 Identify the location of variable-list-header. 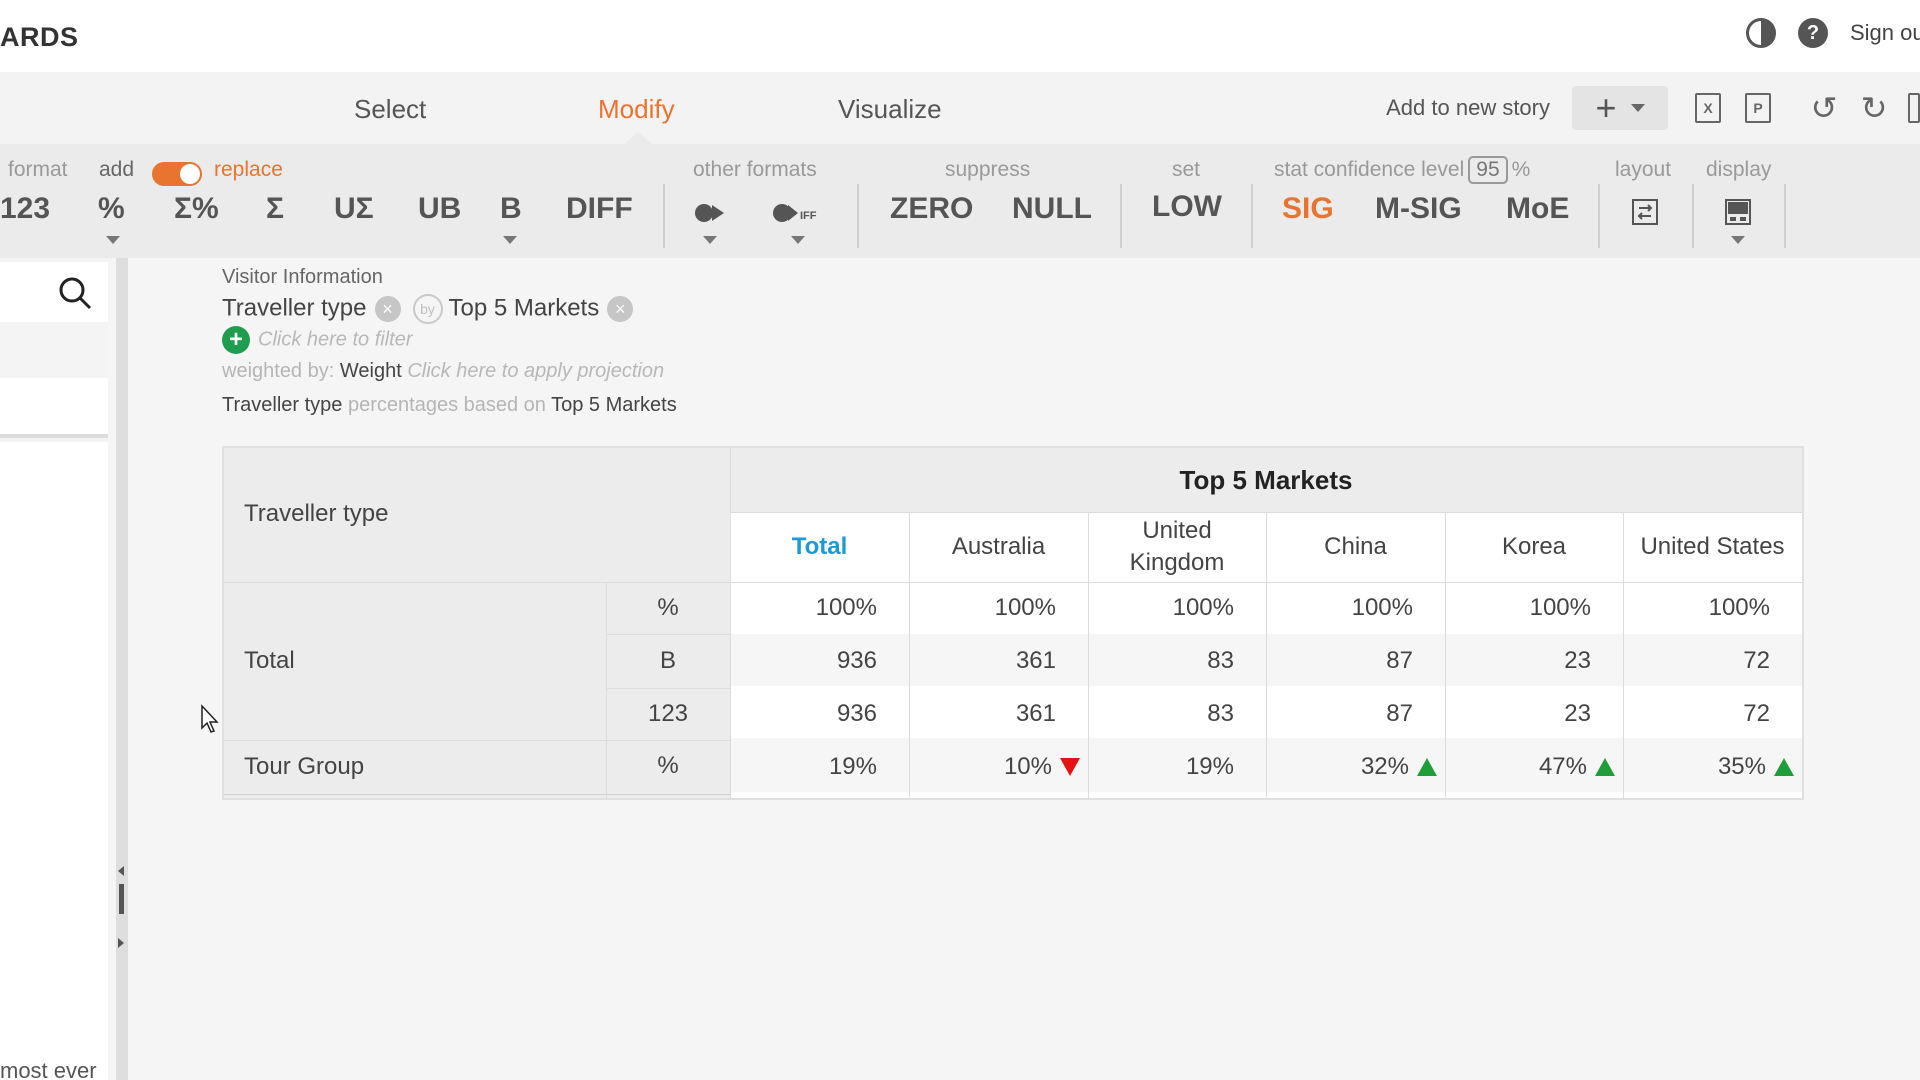
(54, 408).